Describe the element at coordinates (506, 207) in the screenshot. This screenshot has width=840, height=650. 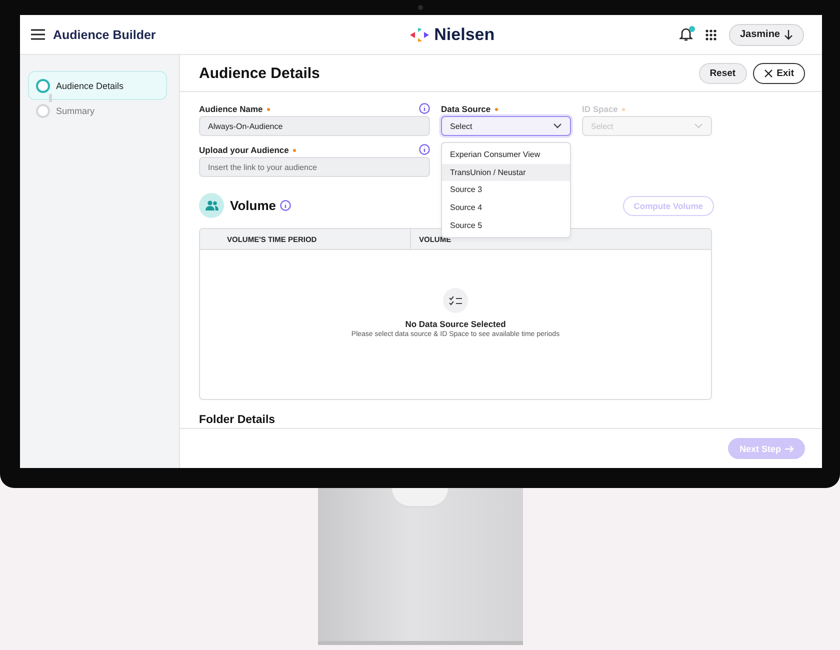
I see `dropdown-option: Source 4` at that location.